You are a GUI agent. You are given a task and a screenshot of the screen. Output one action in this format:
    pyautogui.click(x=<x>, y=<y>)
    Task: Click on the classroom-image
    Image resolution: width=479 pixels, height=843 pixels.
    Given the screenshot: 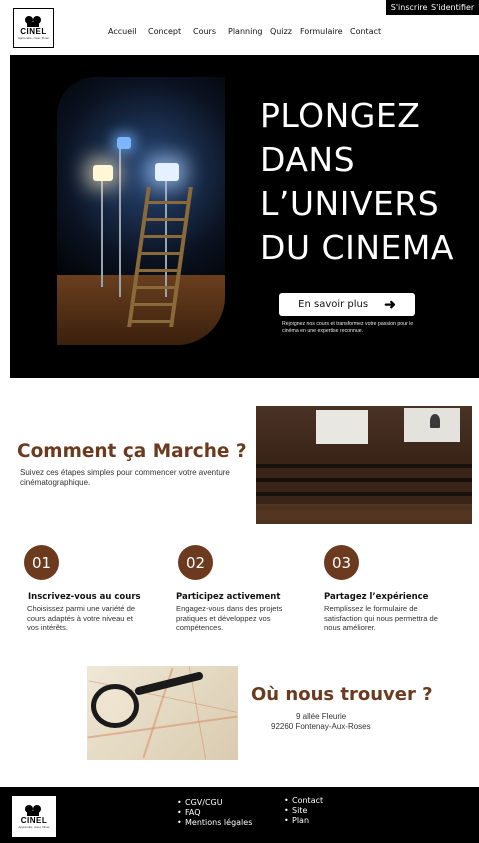 What is the action you would take?
    pyautogui.click(x=364, y=465)
    